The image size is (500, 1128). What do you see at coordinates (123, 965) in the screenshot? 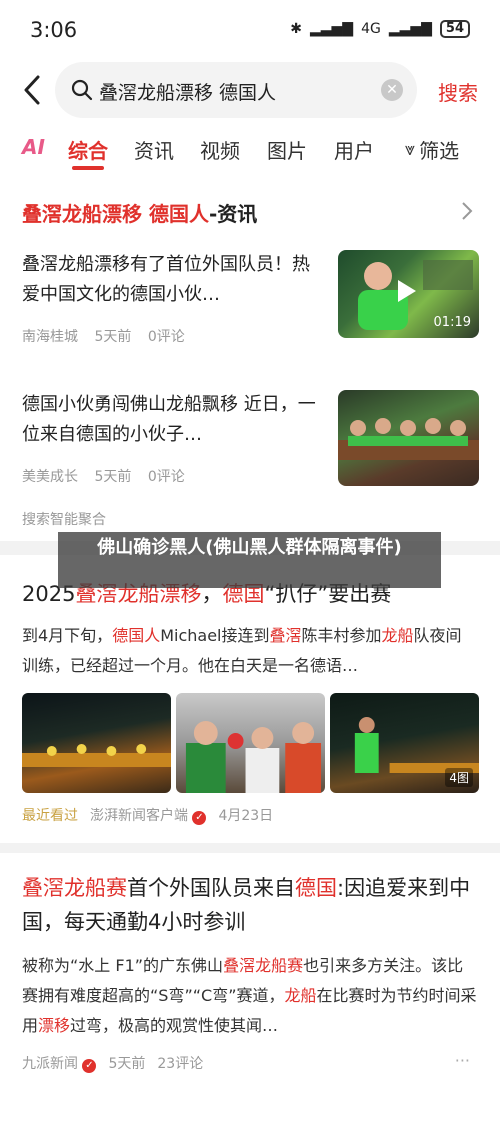
I see `summary-part: 被称为“水上 F1”的广东佛山` at bounding box center [123, 965].